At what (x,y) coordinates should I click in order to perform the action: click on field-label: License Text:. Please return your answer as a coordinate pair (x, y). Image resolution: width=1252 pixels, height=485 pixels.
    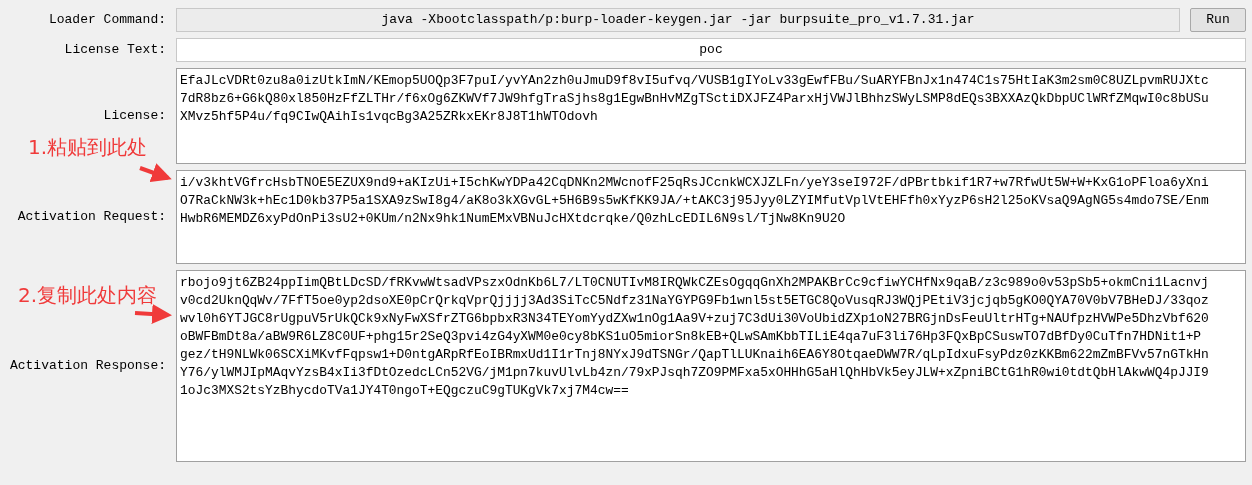
    Looking at the image, I should click on (115, 50).